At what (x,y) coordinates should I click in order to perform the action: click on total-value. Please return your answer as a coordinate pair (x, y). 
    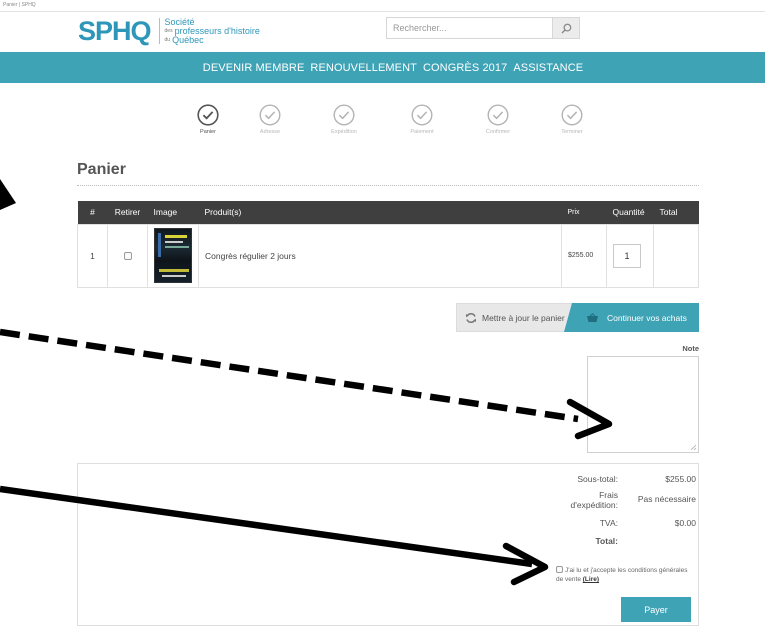
    Looking at the image, I should click on (660, 541).